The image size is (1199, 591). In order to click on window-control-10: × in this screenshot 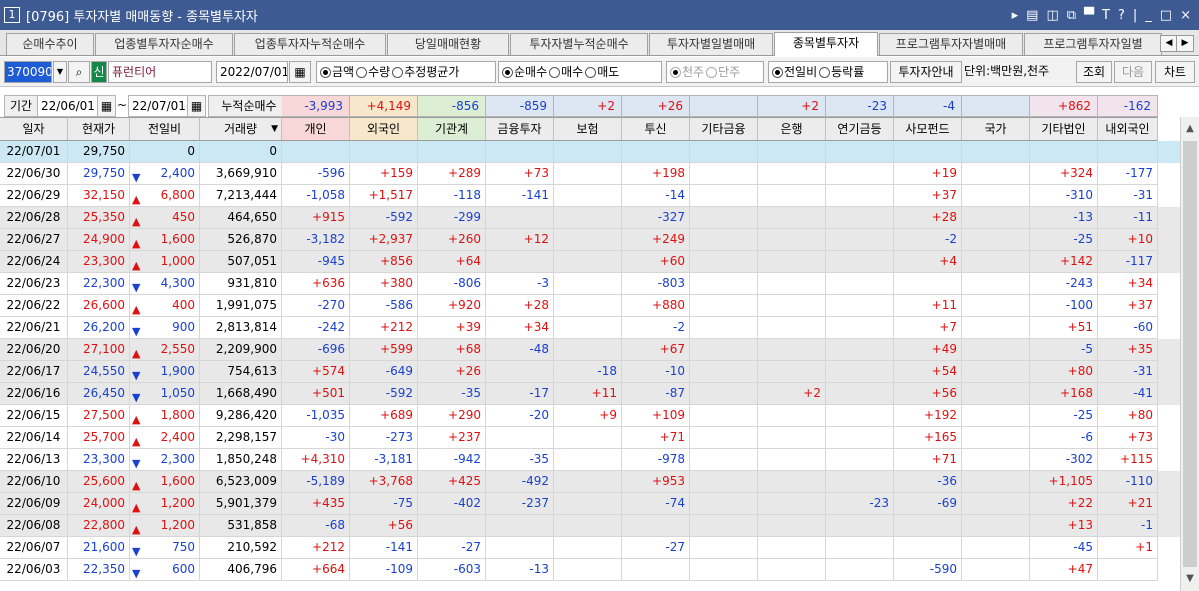, I will do `click(1185, 15)`.